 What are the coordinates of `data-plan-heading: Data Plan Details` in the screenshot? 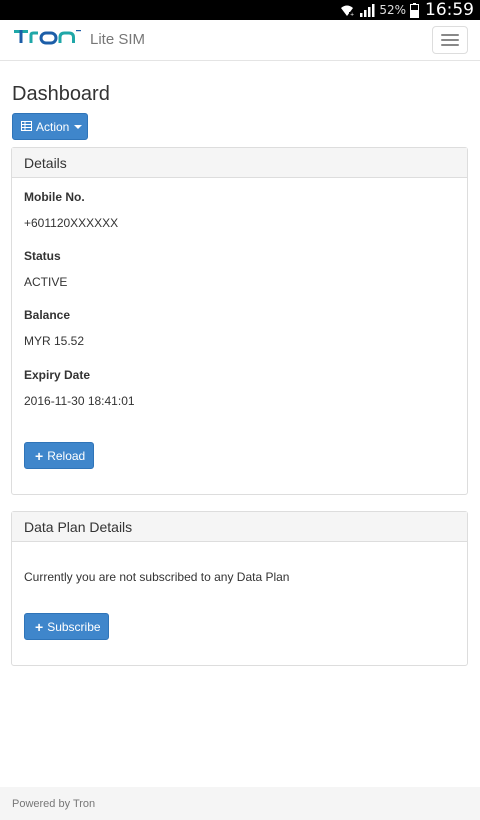 It's located at (239, 527).